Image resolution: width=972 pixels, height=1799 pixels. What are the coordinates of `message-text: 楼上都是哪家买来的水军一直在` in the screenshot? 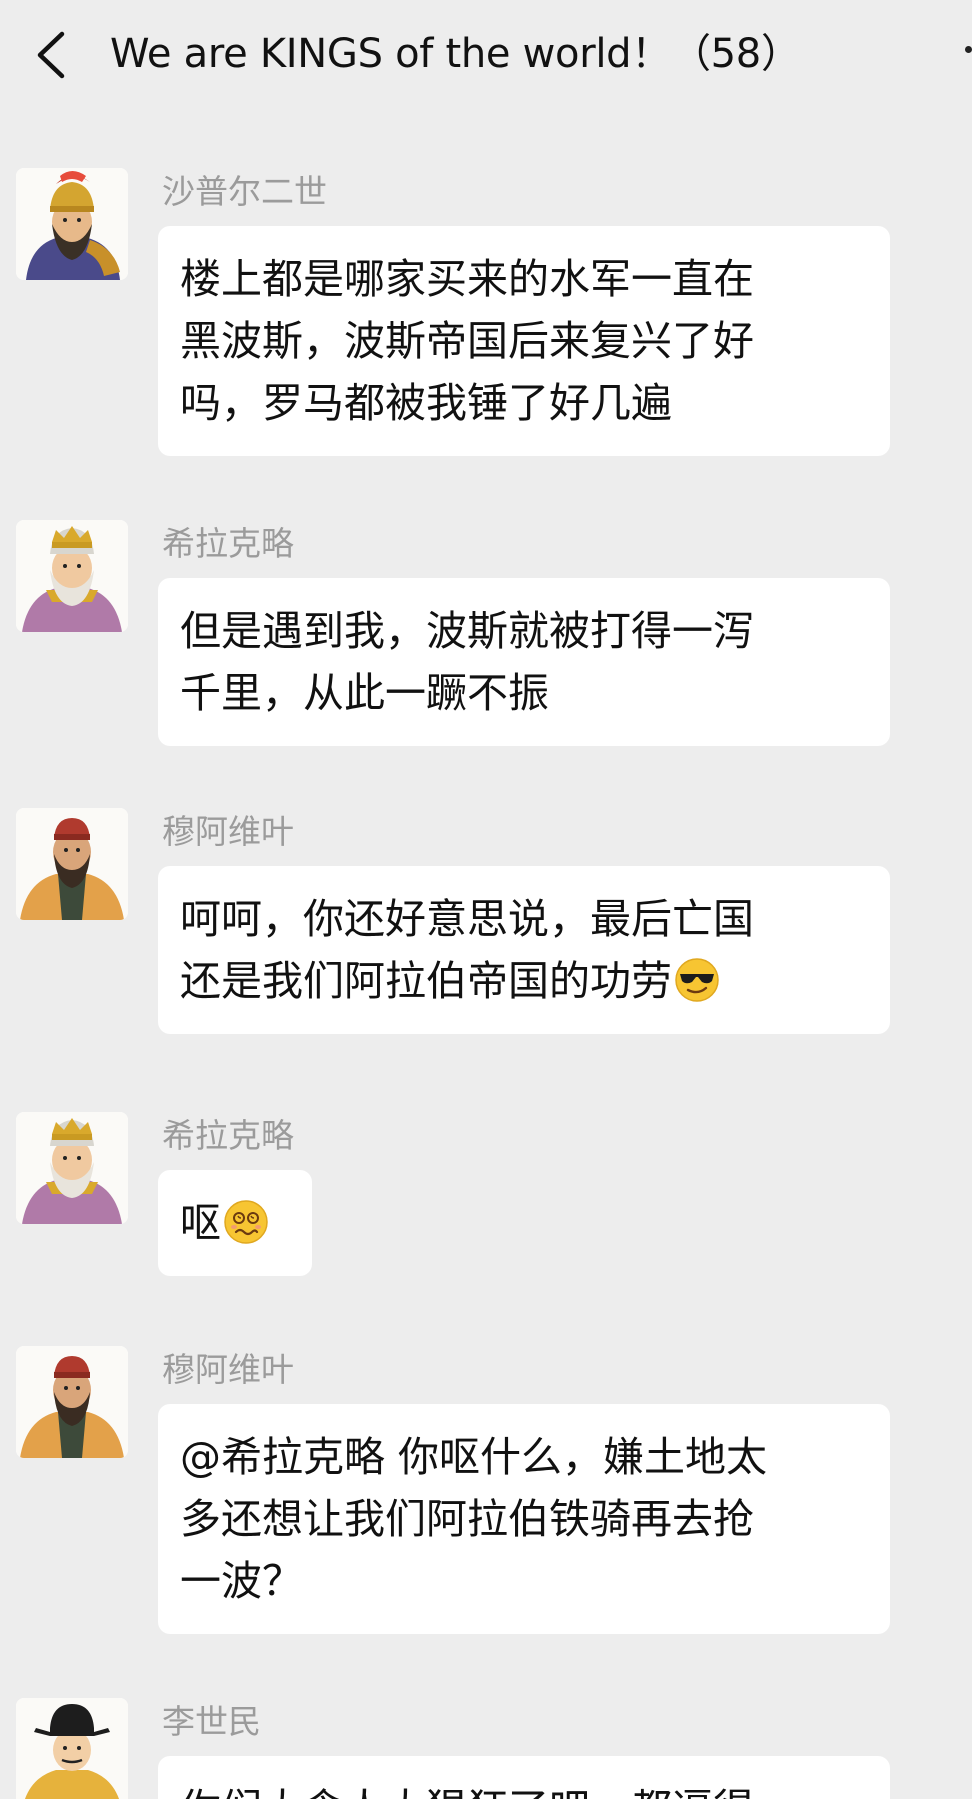 It's located at (467, 279).